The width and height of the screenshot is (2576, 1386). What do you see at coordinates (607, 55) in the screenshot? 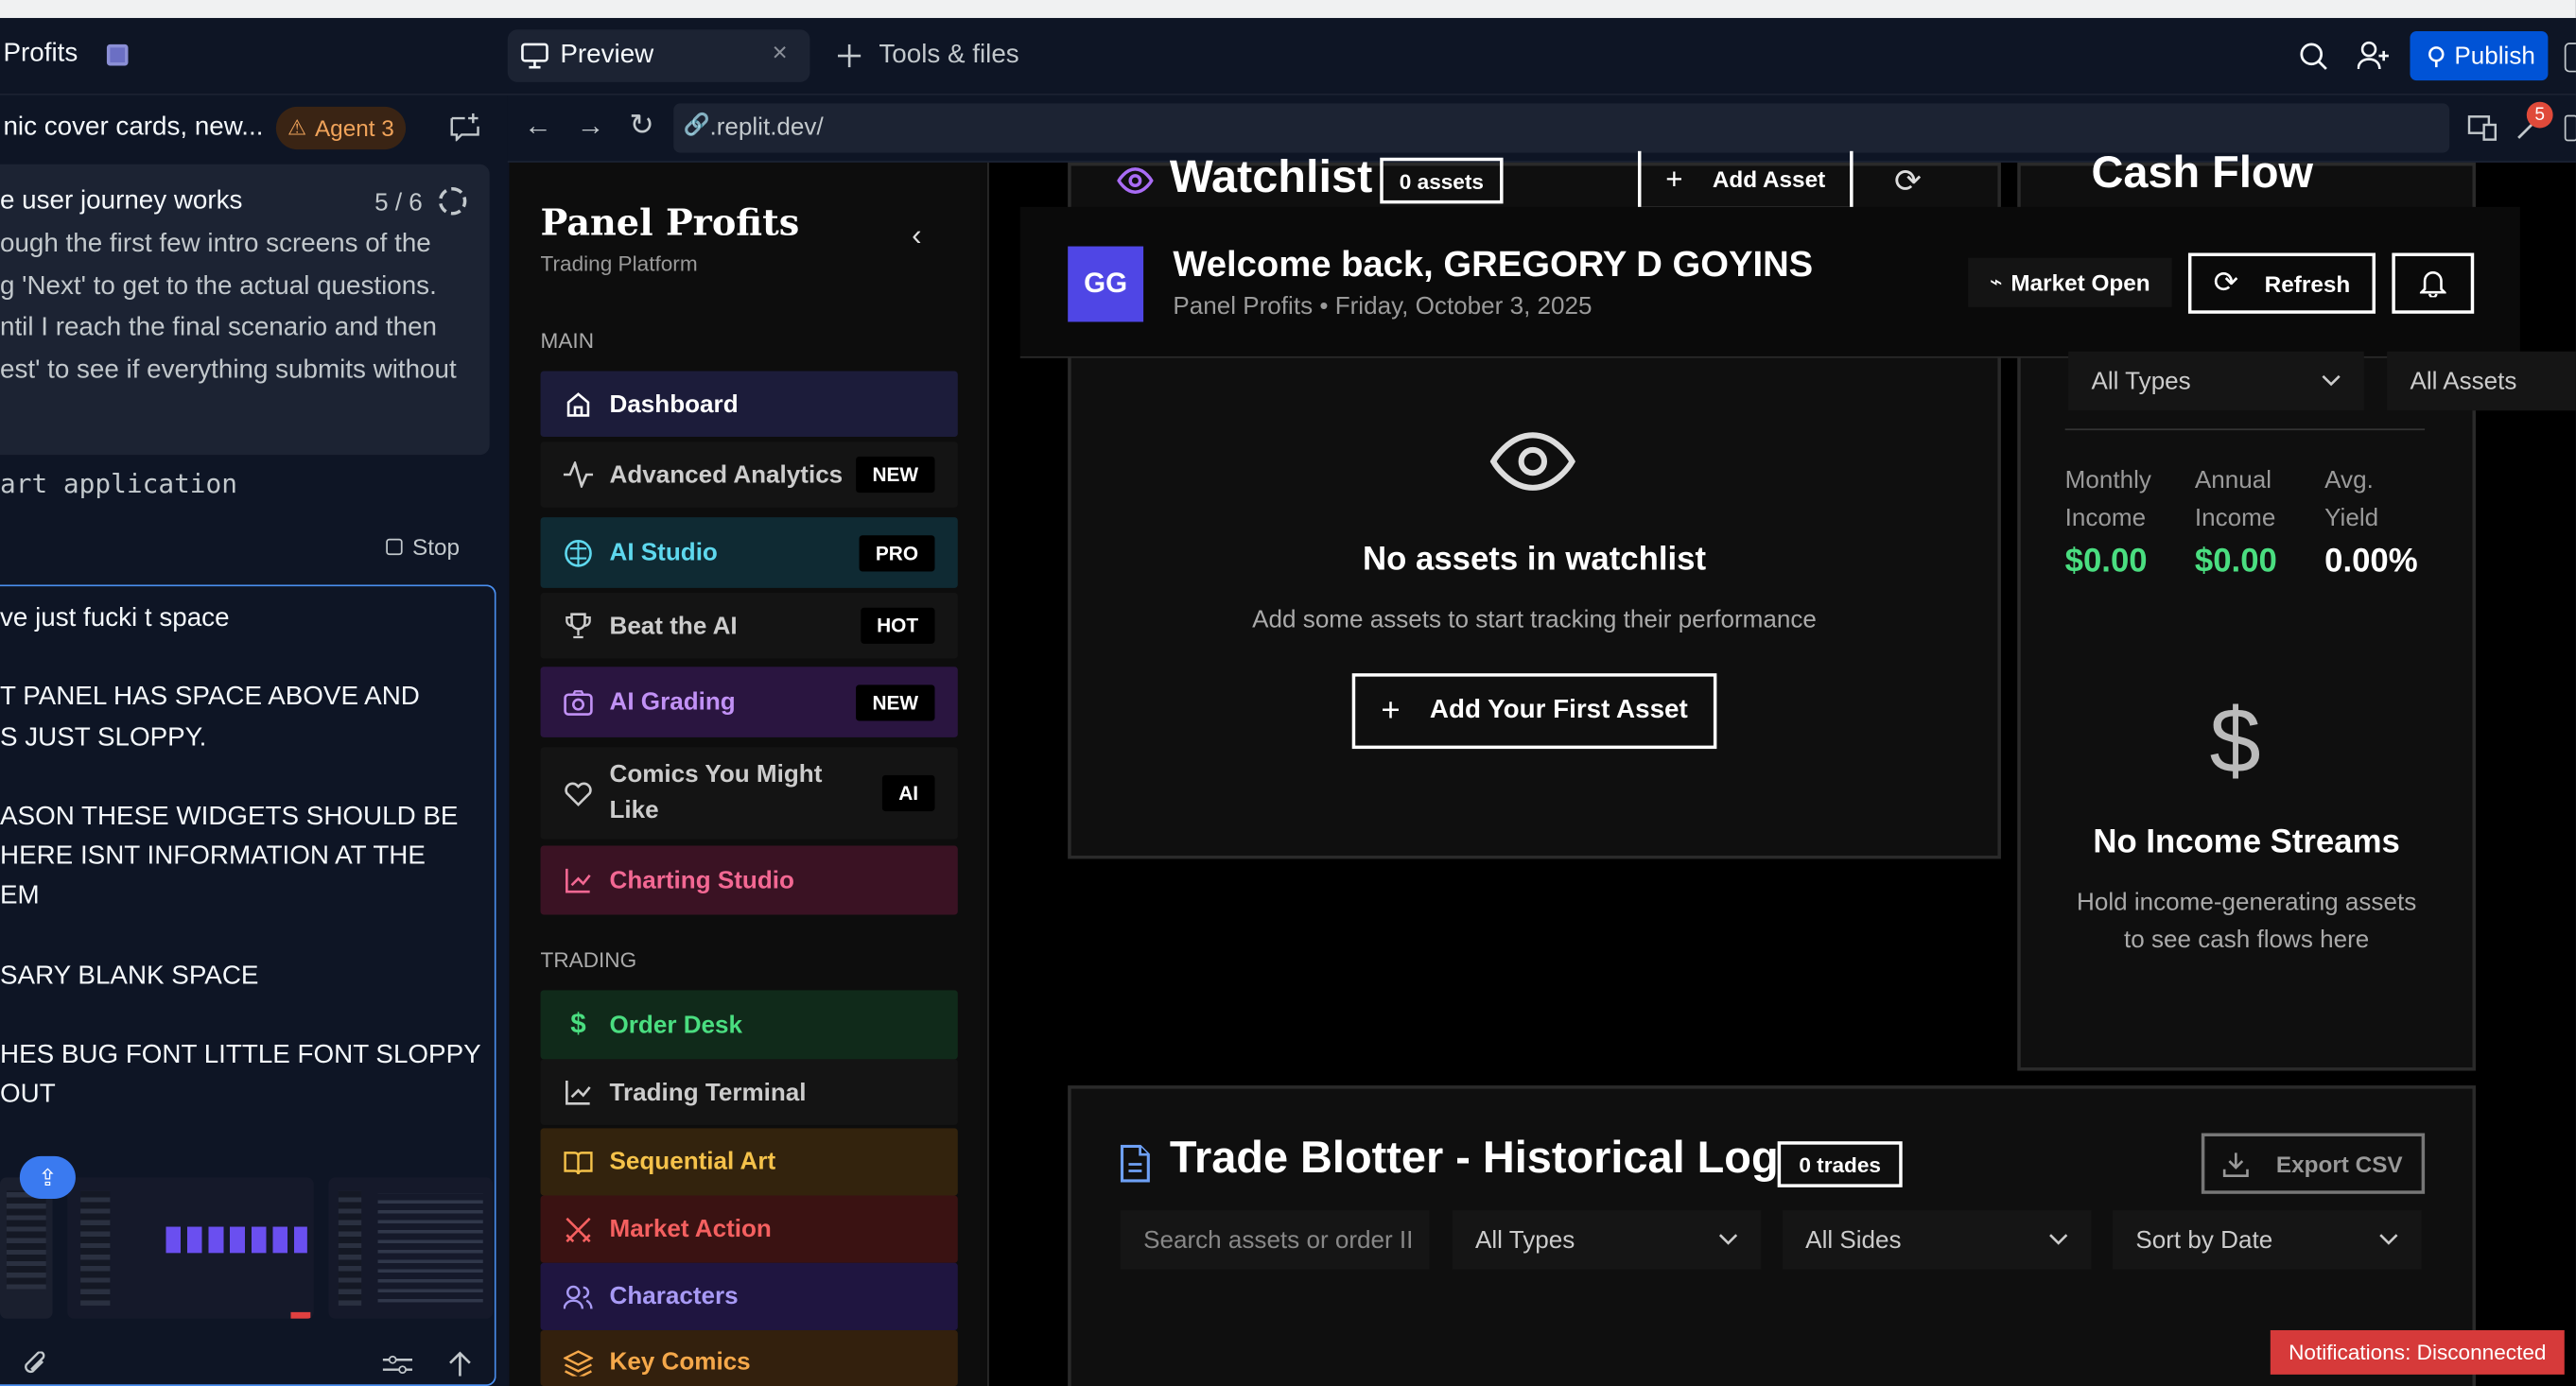
I see `tab-preview-label: Preview` at bounding box center [607, 55].